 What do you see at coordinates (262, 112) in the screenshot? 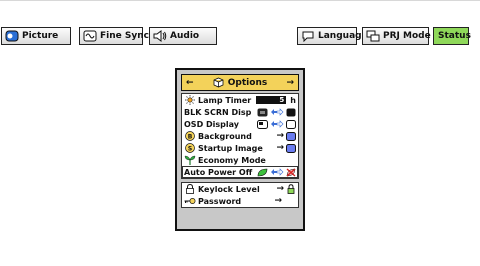
I see `blk-screen-on-icon` at bounding box center [262, 112].